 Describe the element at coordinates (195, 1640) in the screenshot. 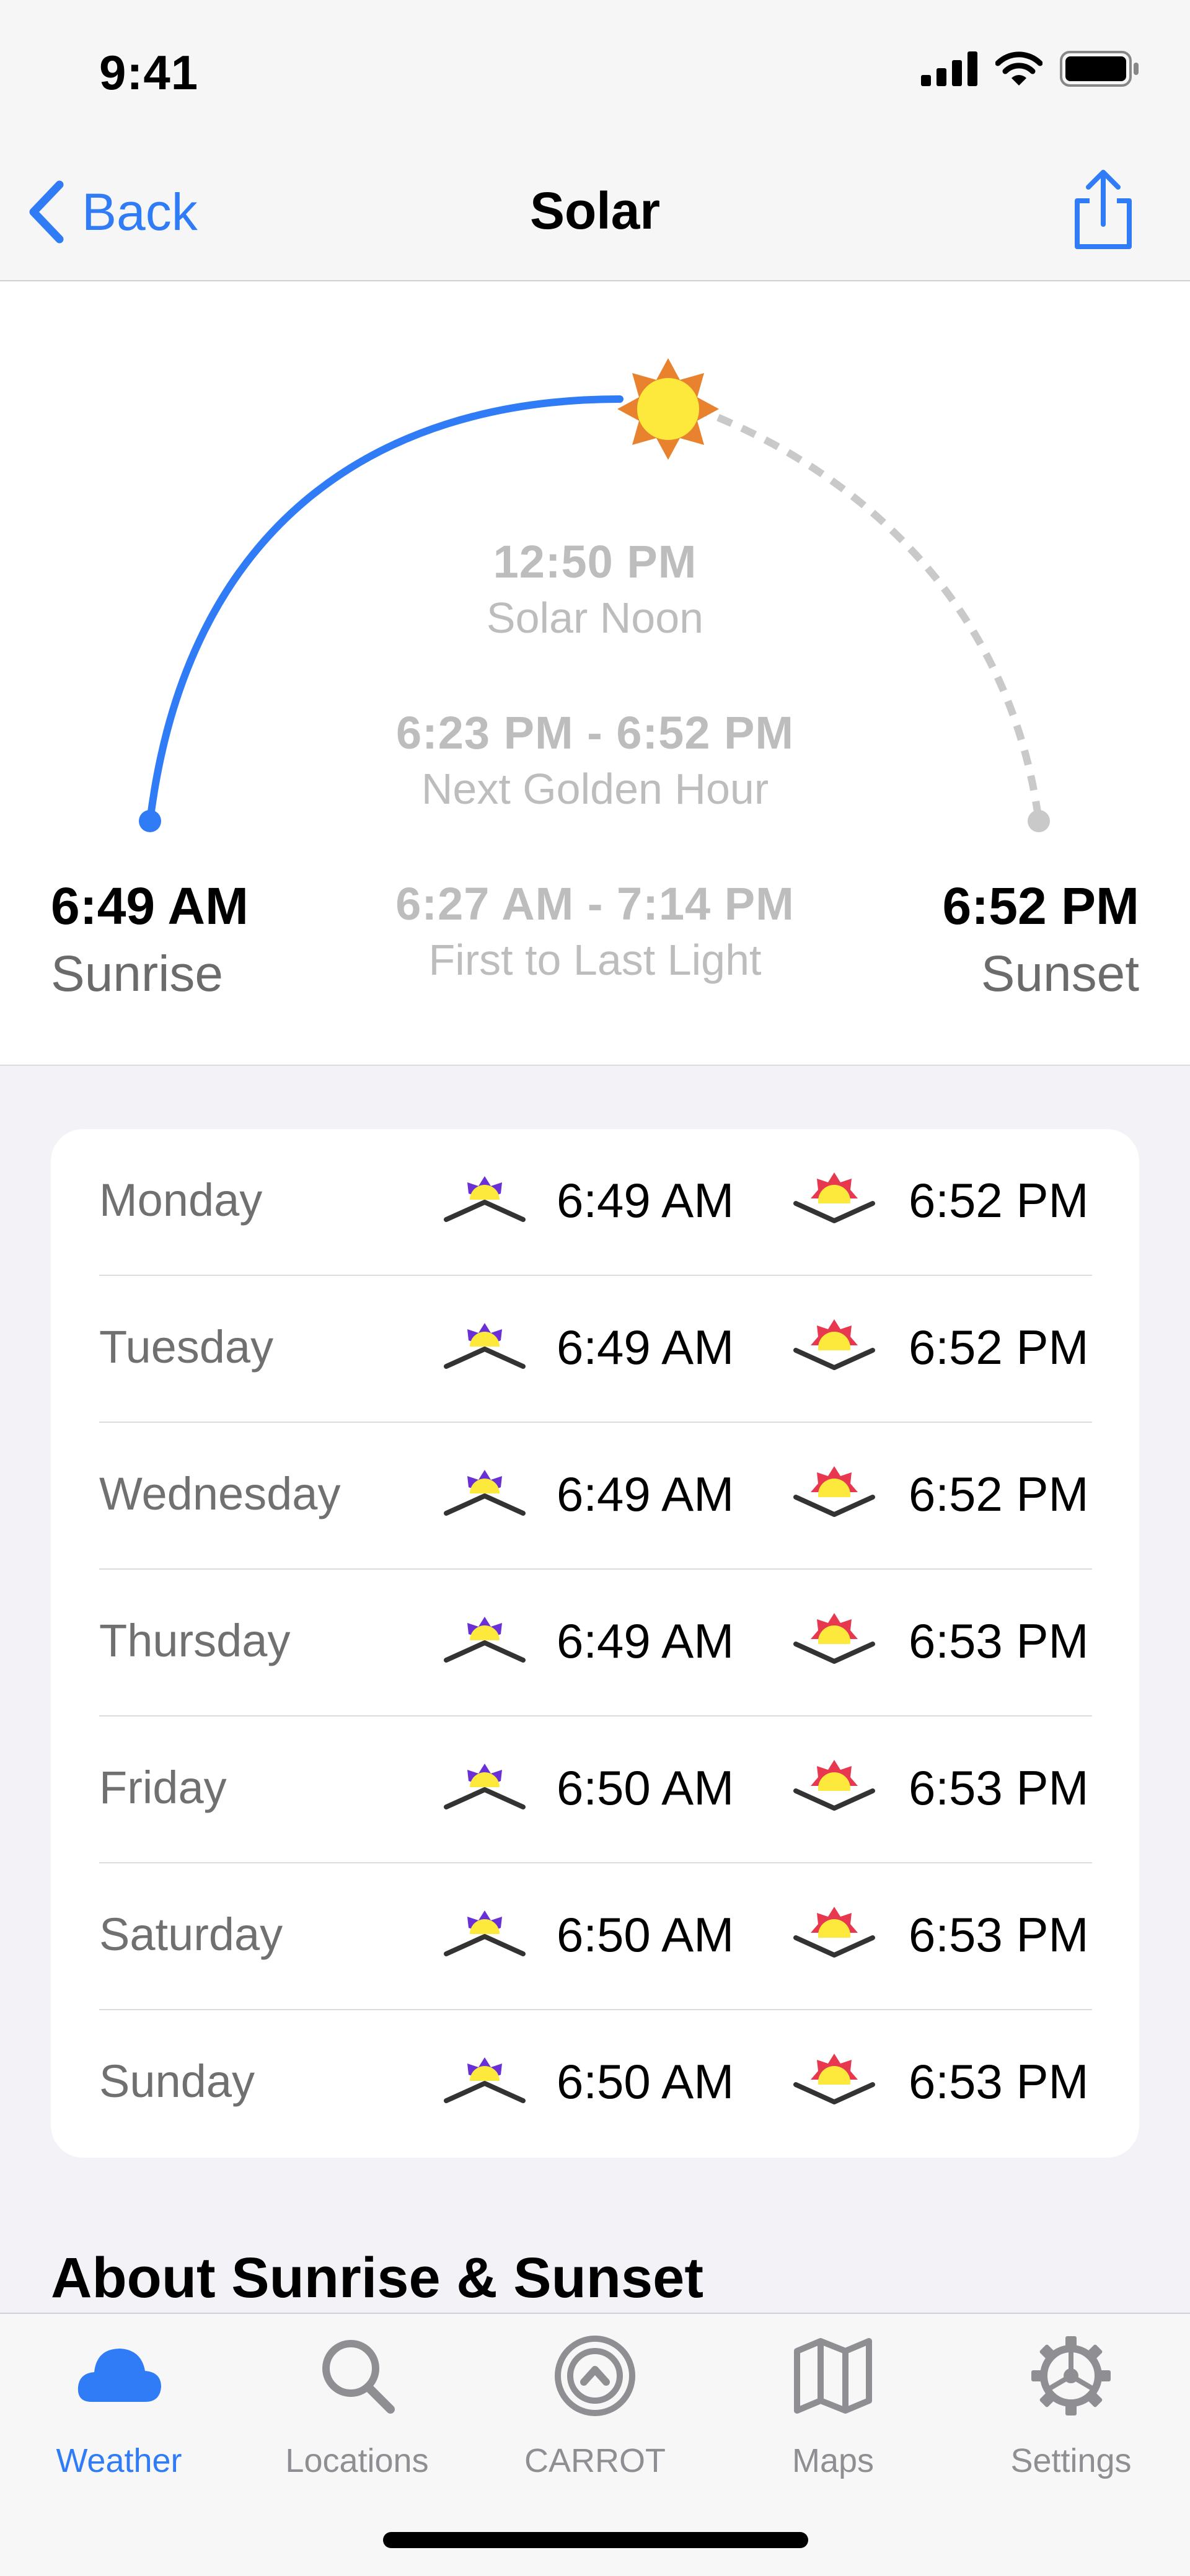

I see `day-label: Thursday` at that location.